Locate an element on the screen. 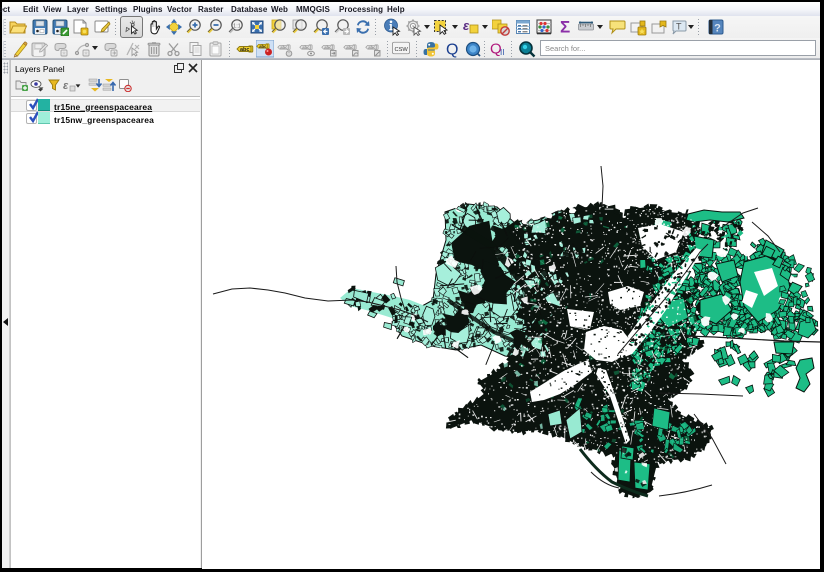 The height and width of the screenshot is (572, 824). svg-text: Q is located at coordinates (452, 50).